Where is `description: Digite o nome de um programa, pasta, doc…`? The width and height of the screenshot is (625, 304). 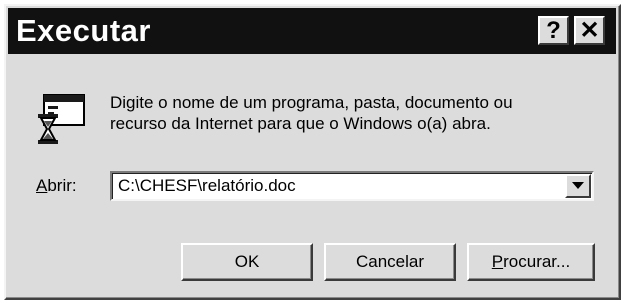
description: Digite o nome de um programa, pasta, doc… is located at coordinates (311, 113).